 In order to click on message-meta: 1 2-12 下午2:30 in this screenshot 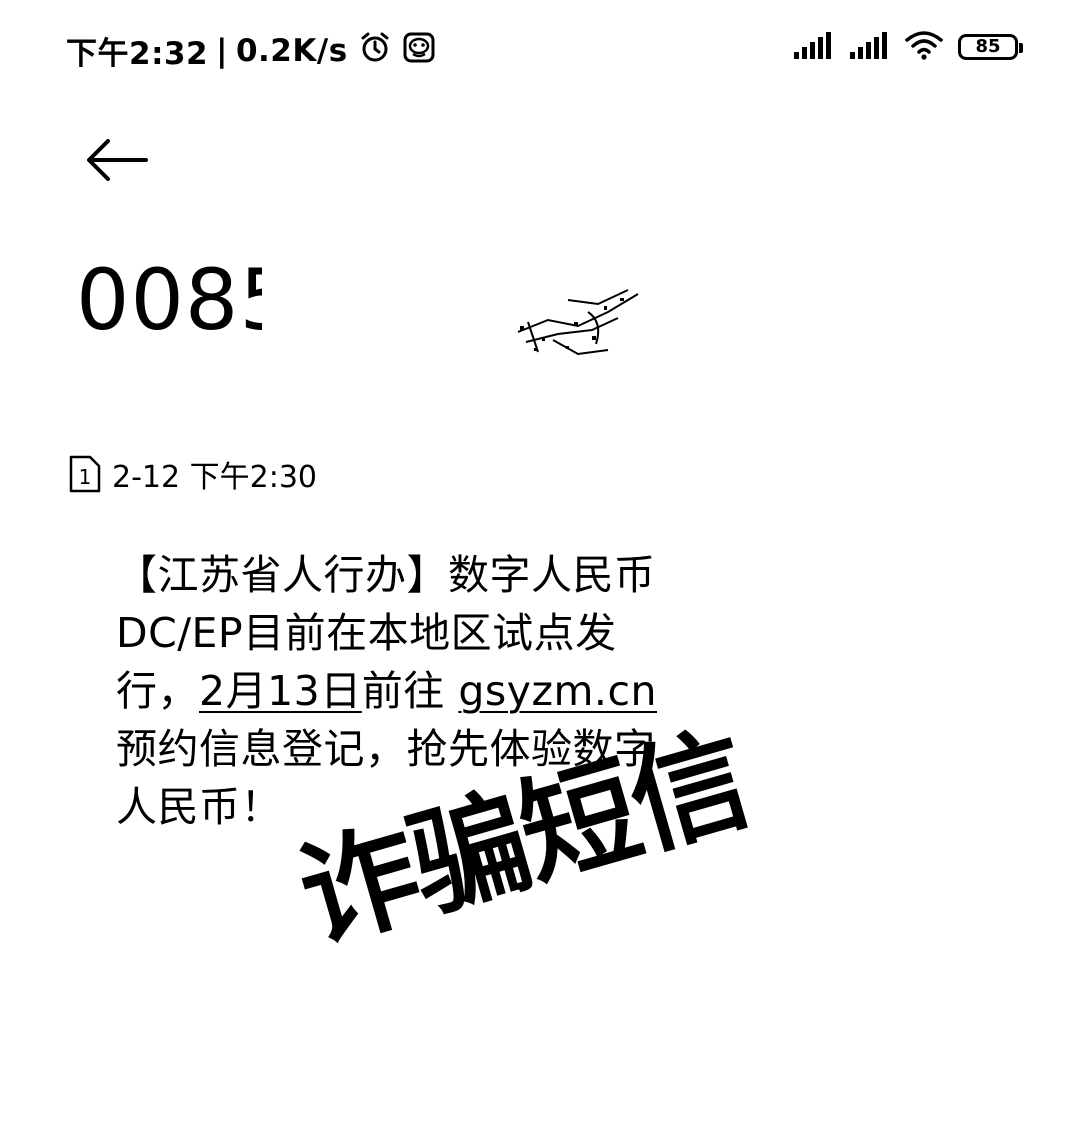, I will do `click(192, 474)`.